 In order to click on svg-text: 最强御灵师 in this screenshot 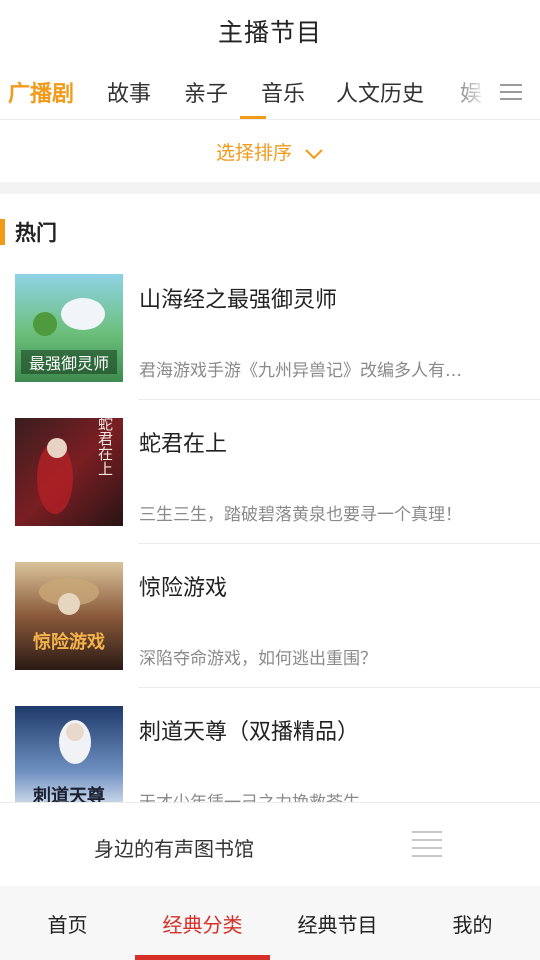, I will do `click(69, 363)`.